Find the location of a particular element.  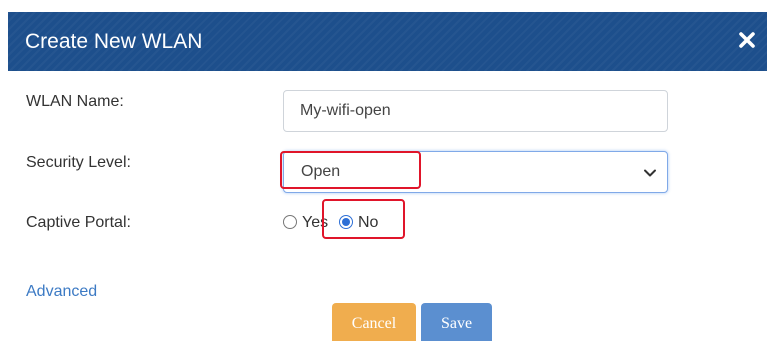

wlan-name-label: WLAN Name: is located at coordinates (75, 101).